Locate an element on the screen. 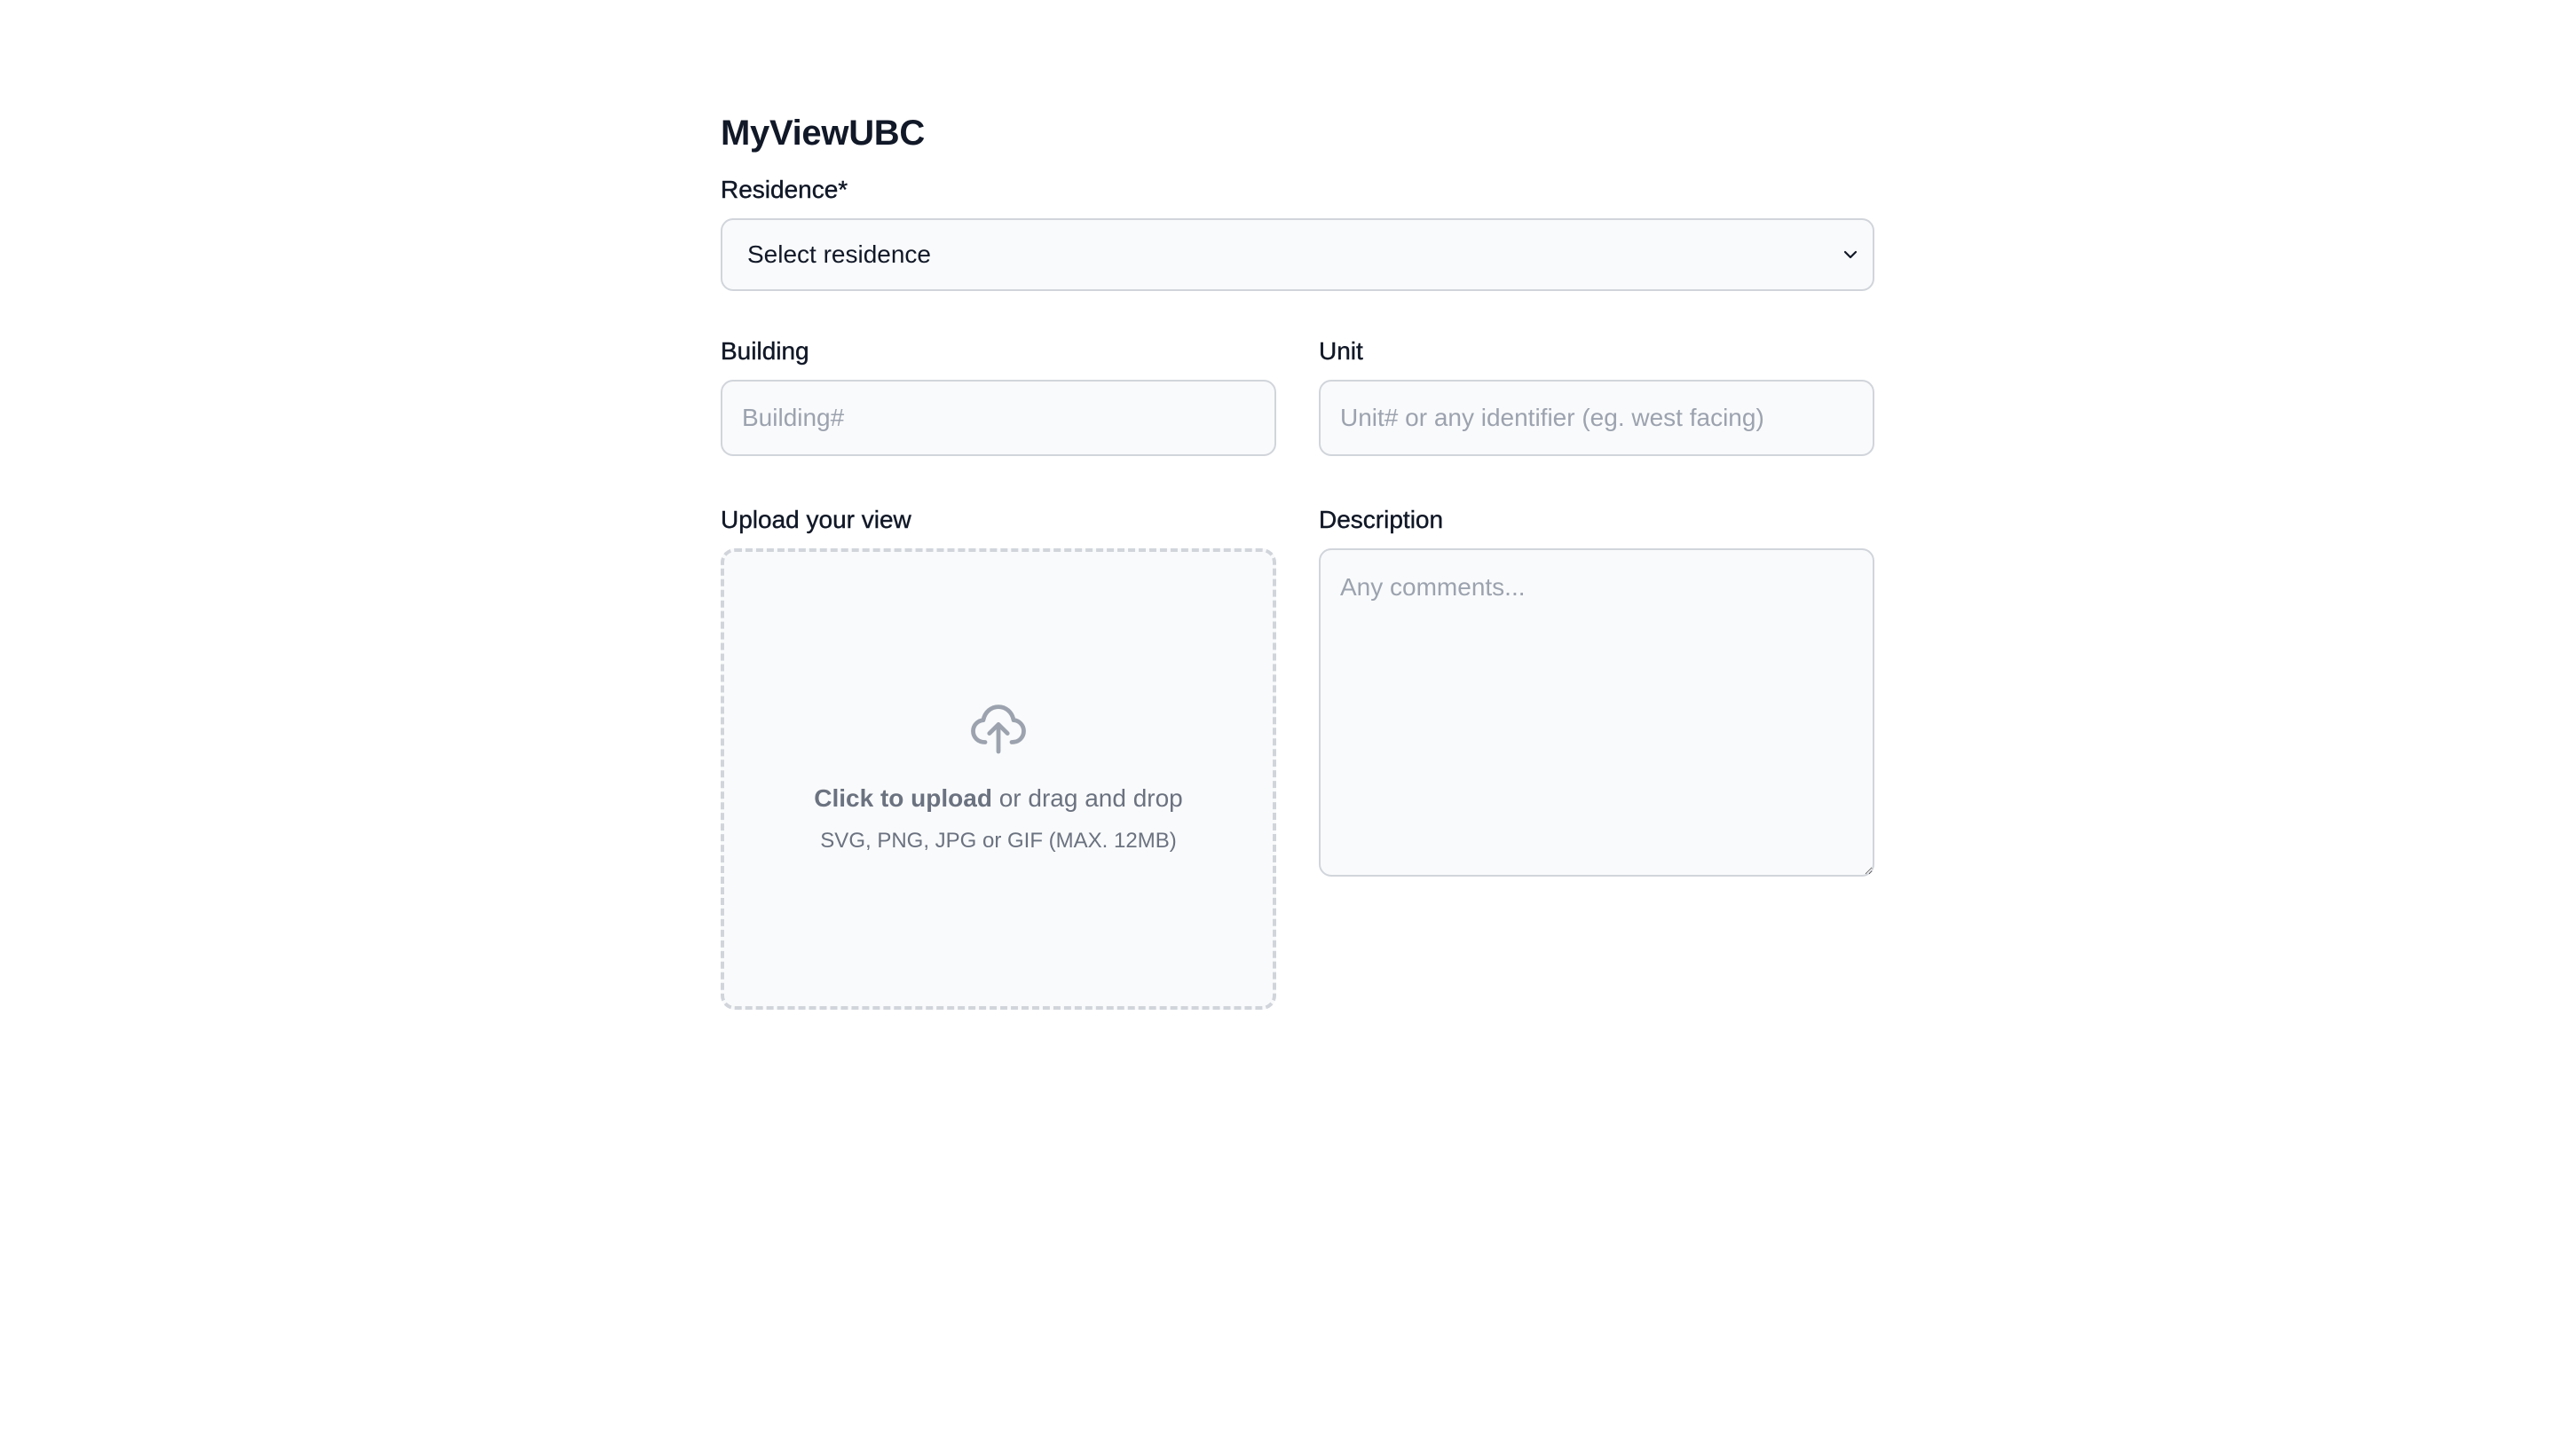  description-field: Description is located at coordinates (1596, 756).